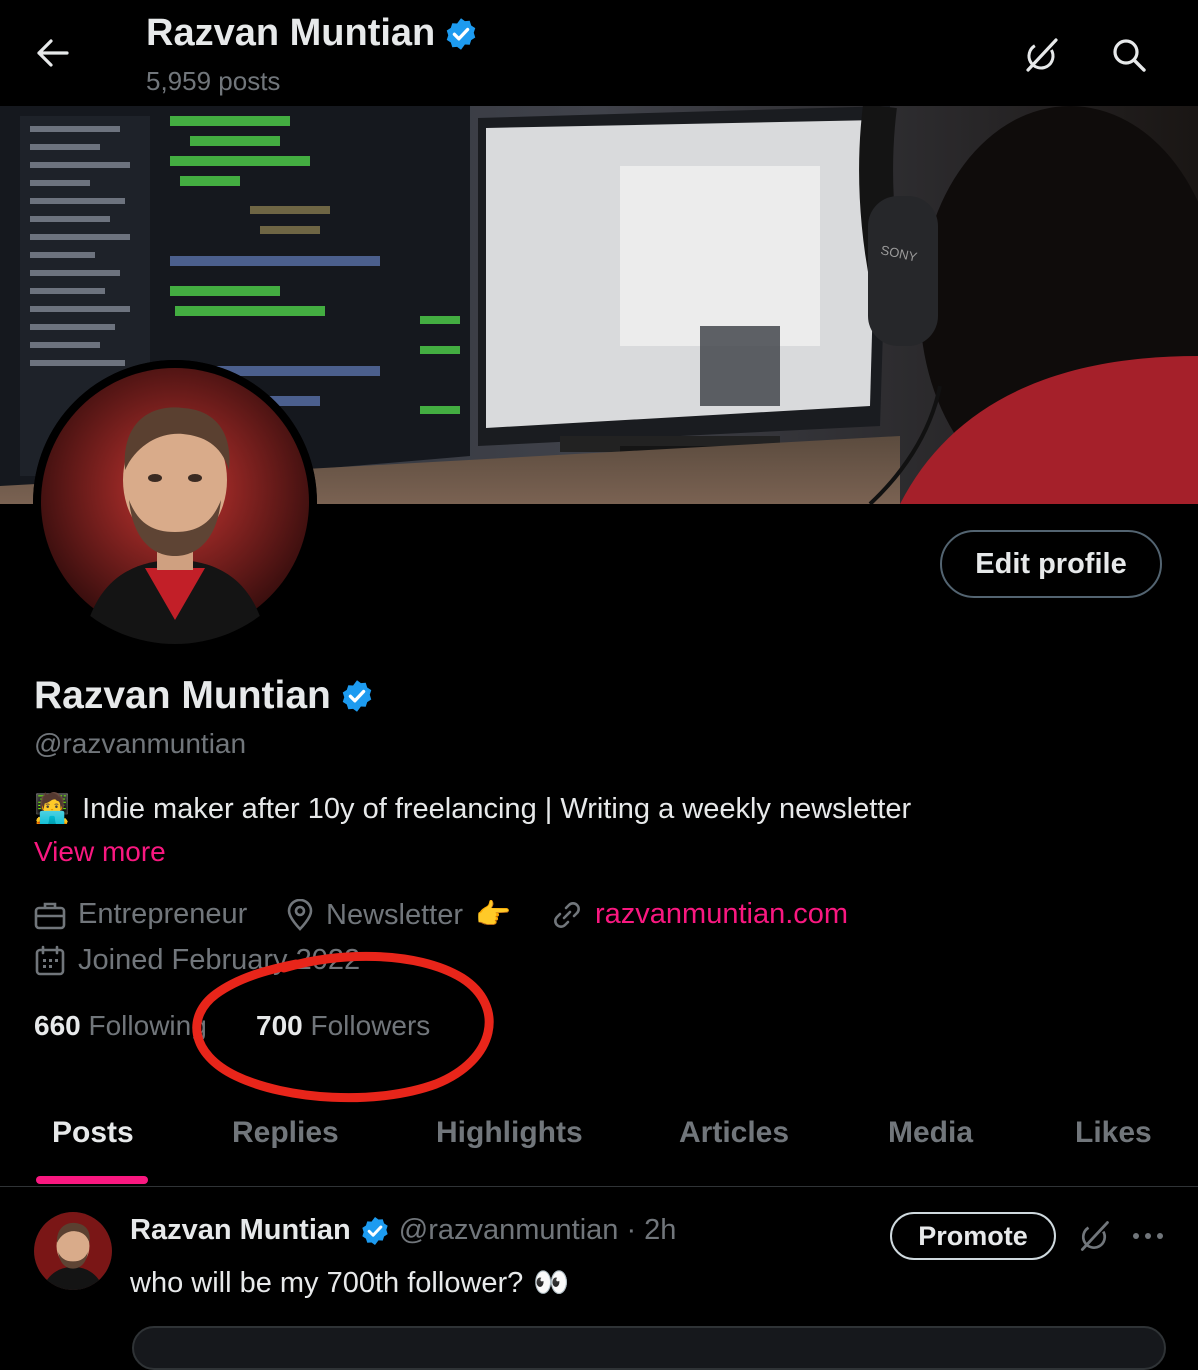 The image size is (1198, 1370). What do you see at coordinates (551, 1283) in the screenshot?
I see `eyes-emoji-icon: 👀` at bounding box center [551, 1283].